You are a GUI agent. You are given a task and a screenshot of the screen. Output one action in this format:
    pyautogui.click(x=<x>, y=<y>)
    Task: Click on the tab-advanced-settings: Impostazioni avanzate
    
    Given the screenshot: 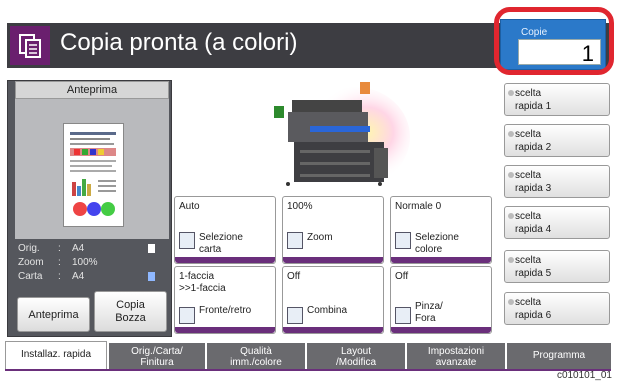 What is the action you would take?
    pyautogui.click(x=456, y=356)
    